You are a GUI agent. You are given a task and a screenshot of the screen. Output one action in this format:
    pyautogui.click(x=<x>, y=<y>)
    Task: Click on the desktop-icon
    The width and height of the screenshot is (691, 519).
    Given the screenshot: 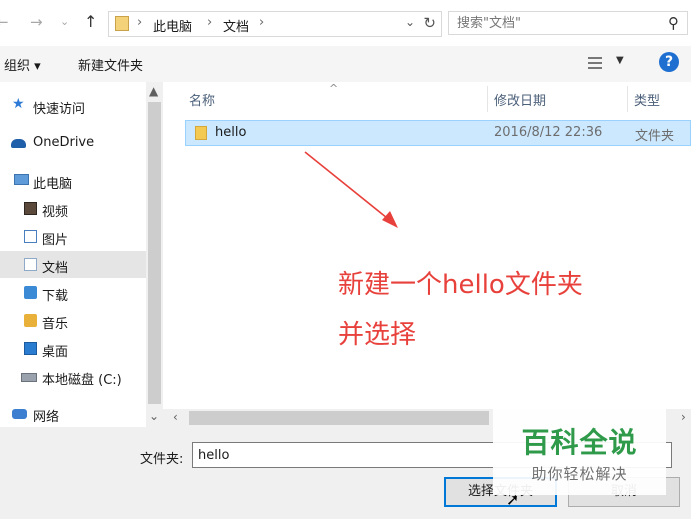 What is the action you would take?
    pyautogui.click(x=30, y=348)
    